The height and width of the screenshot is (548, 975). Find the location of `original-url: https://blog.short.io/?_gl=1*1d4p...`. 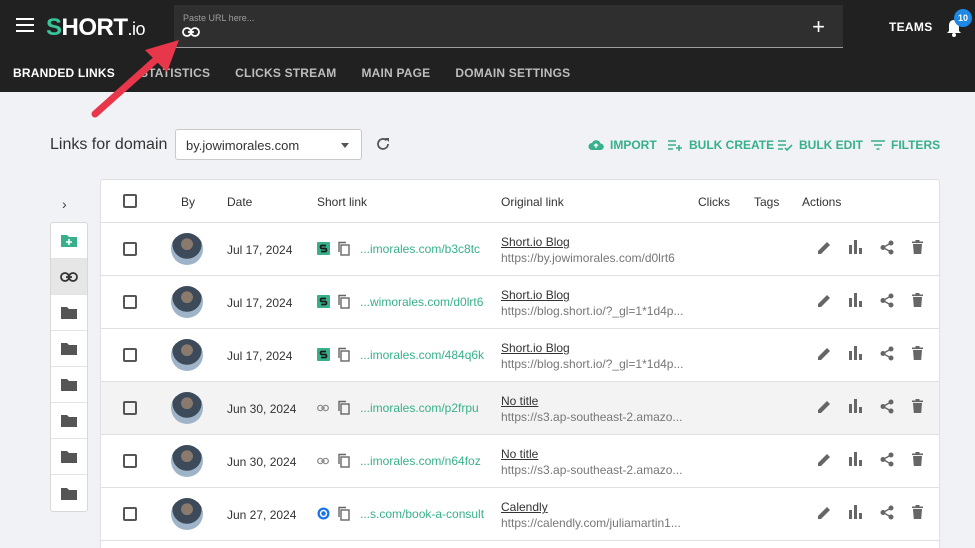

original-url: https://blog.short.io/?_gl=1*1d4p... is located at coordinates (592, 364).